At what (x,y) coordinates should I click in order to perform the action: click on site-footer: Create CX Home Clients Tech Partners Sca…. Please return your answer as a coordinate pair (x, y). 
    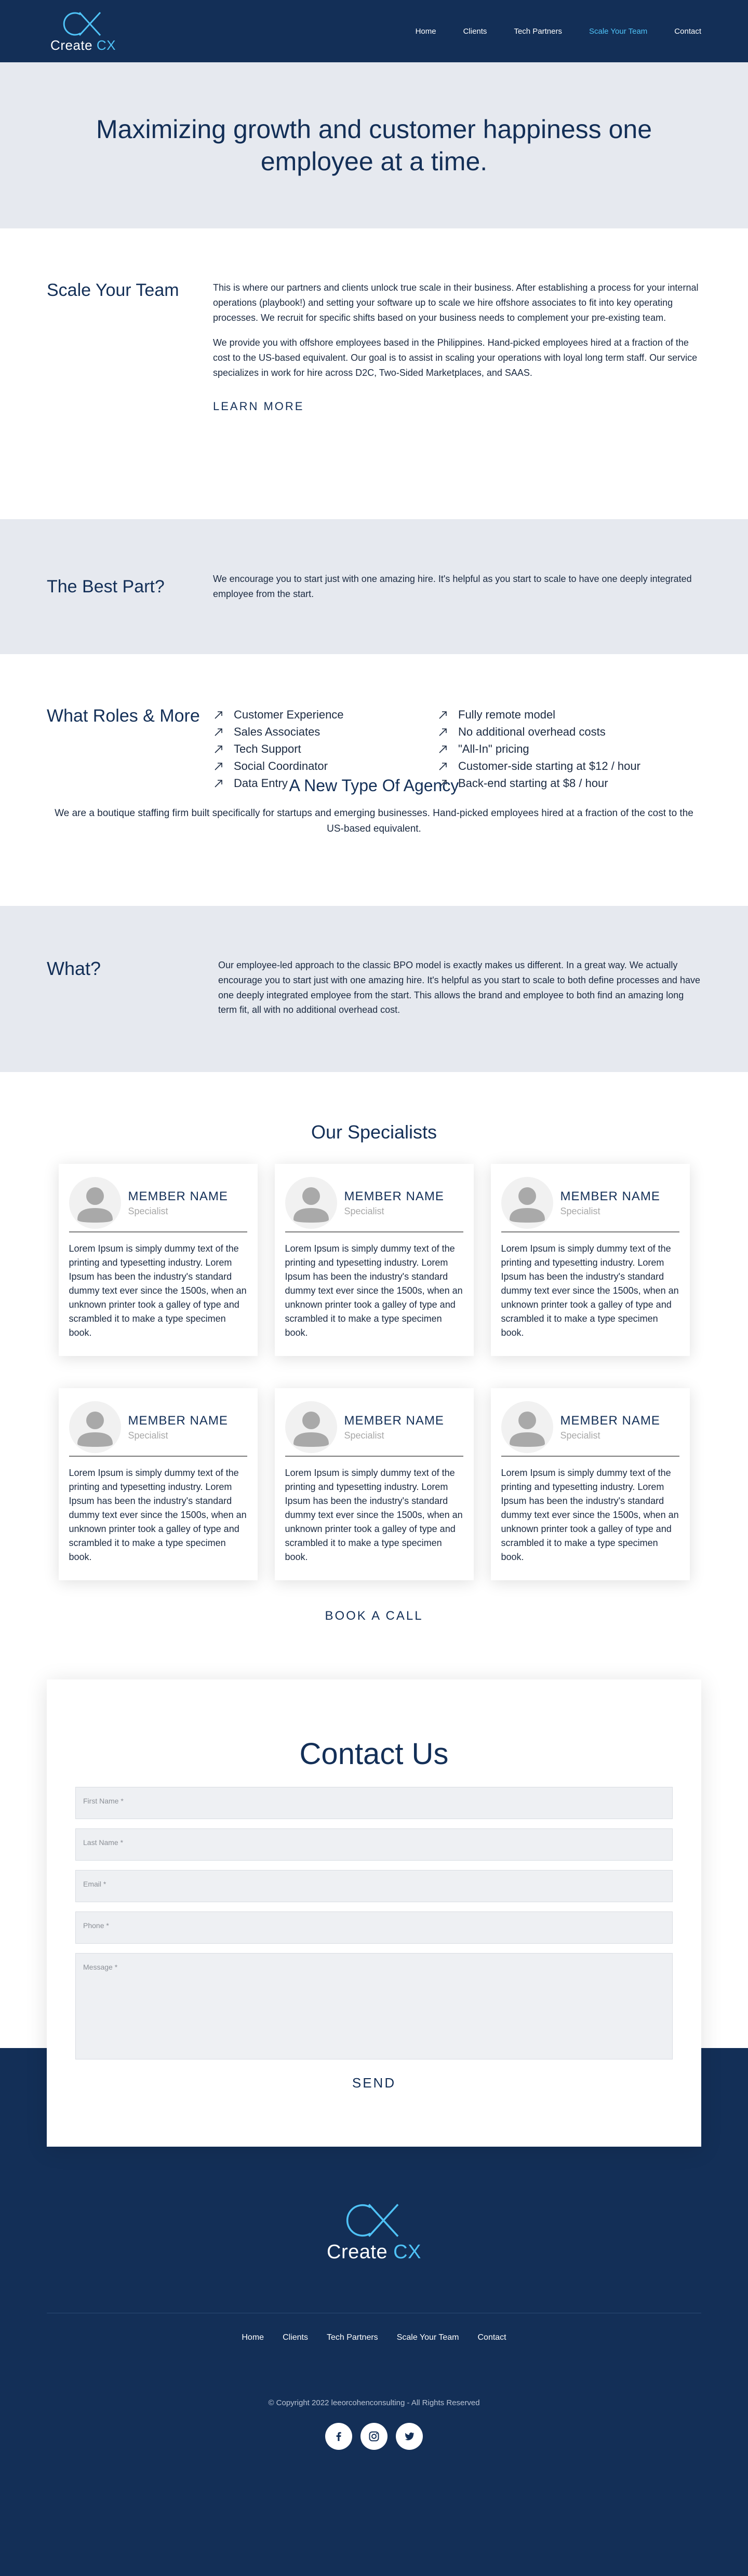
    Looking at the image, I should click on (374, 2324).